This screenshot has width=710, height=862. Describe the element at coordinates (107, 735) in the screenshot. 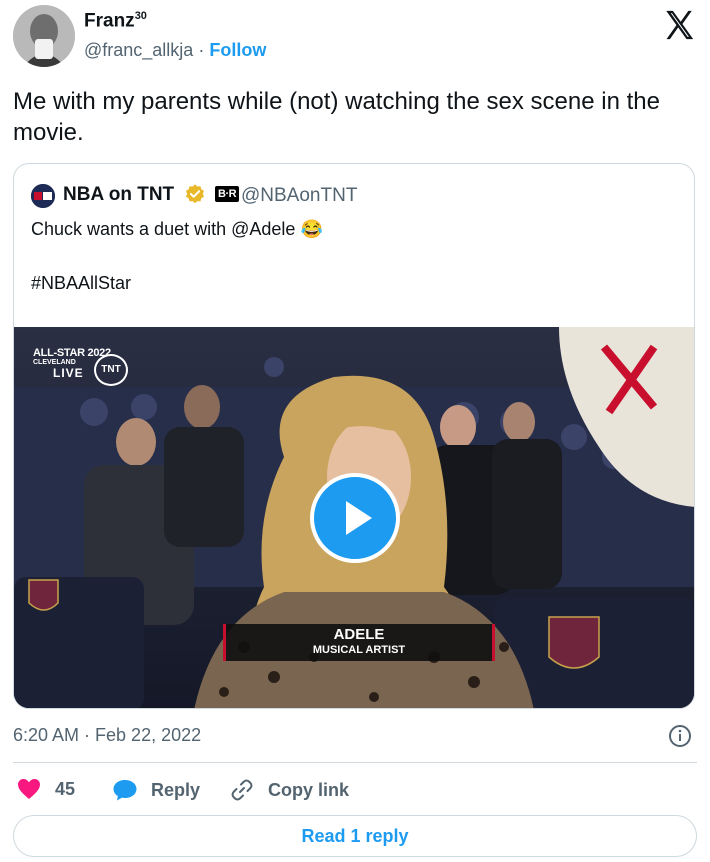

I see `tweet-timestamp: 6:20 AM · Feb 22, 2022` at that location.